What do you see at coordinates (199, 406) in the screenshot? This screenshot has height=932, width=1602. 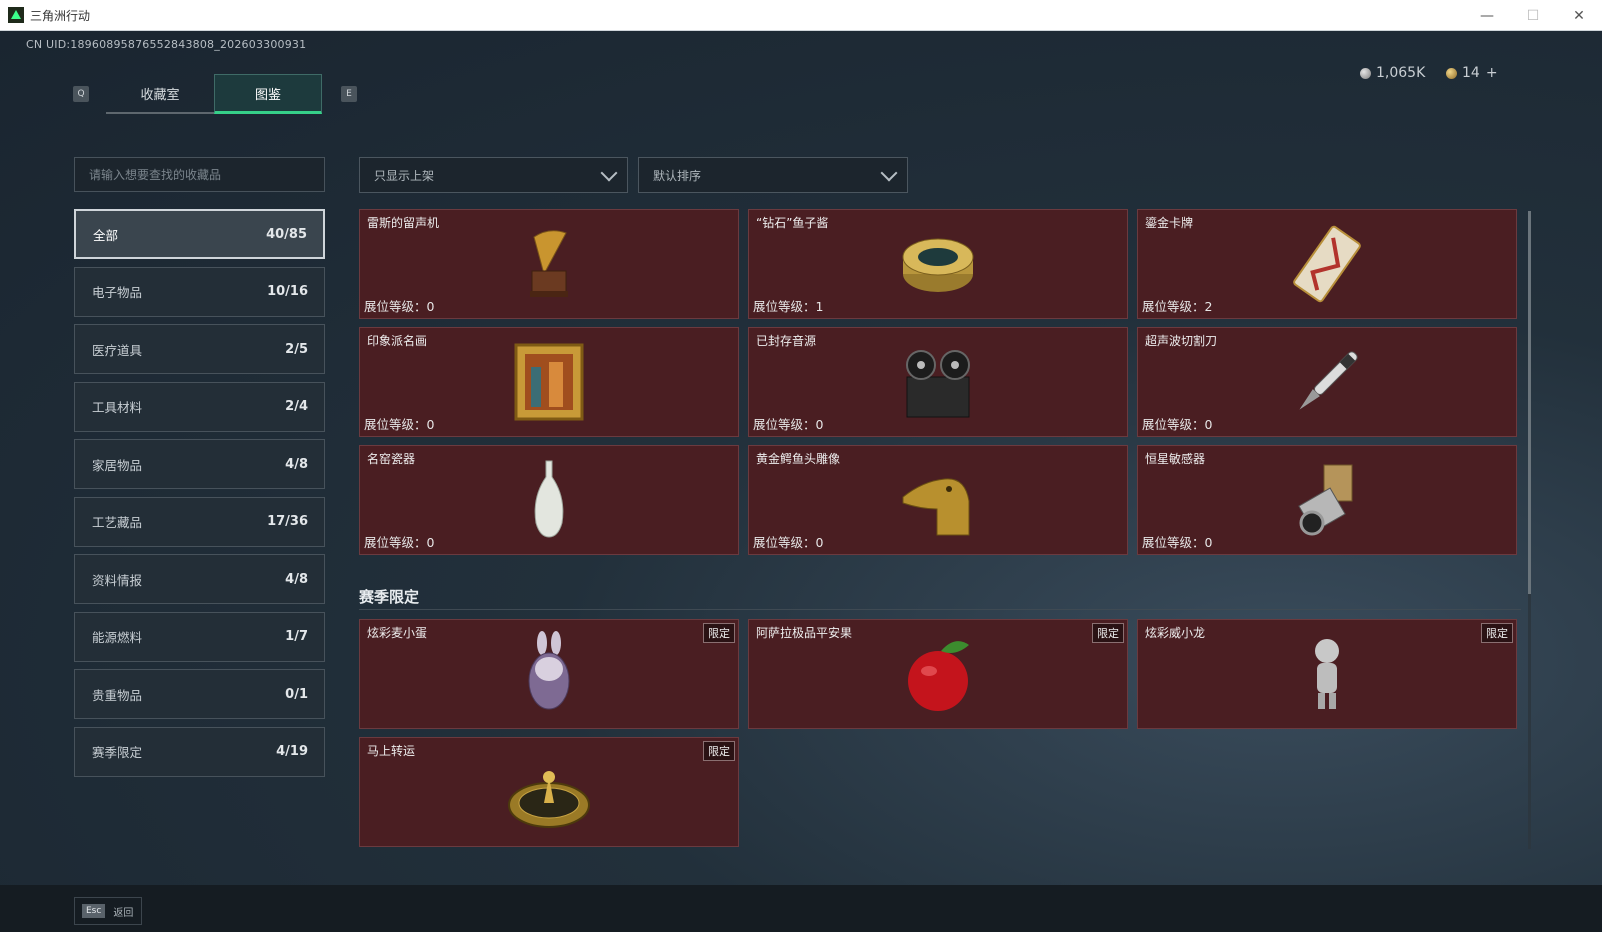 I see `category-tools: 工具材料 2/4` at bounding box center [199, 406].